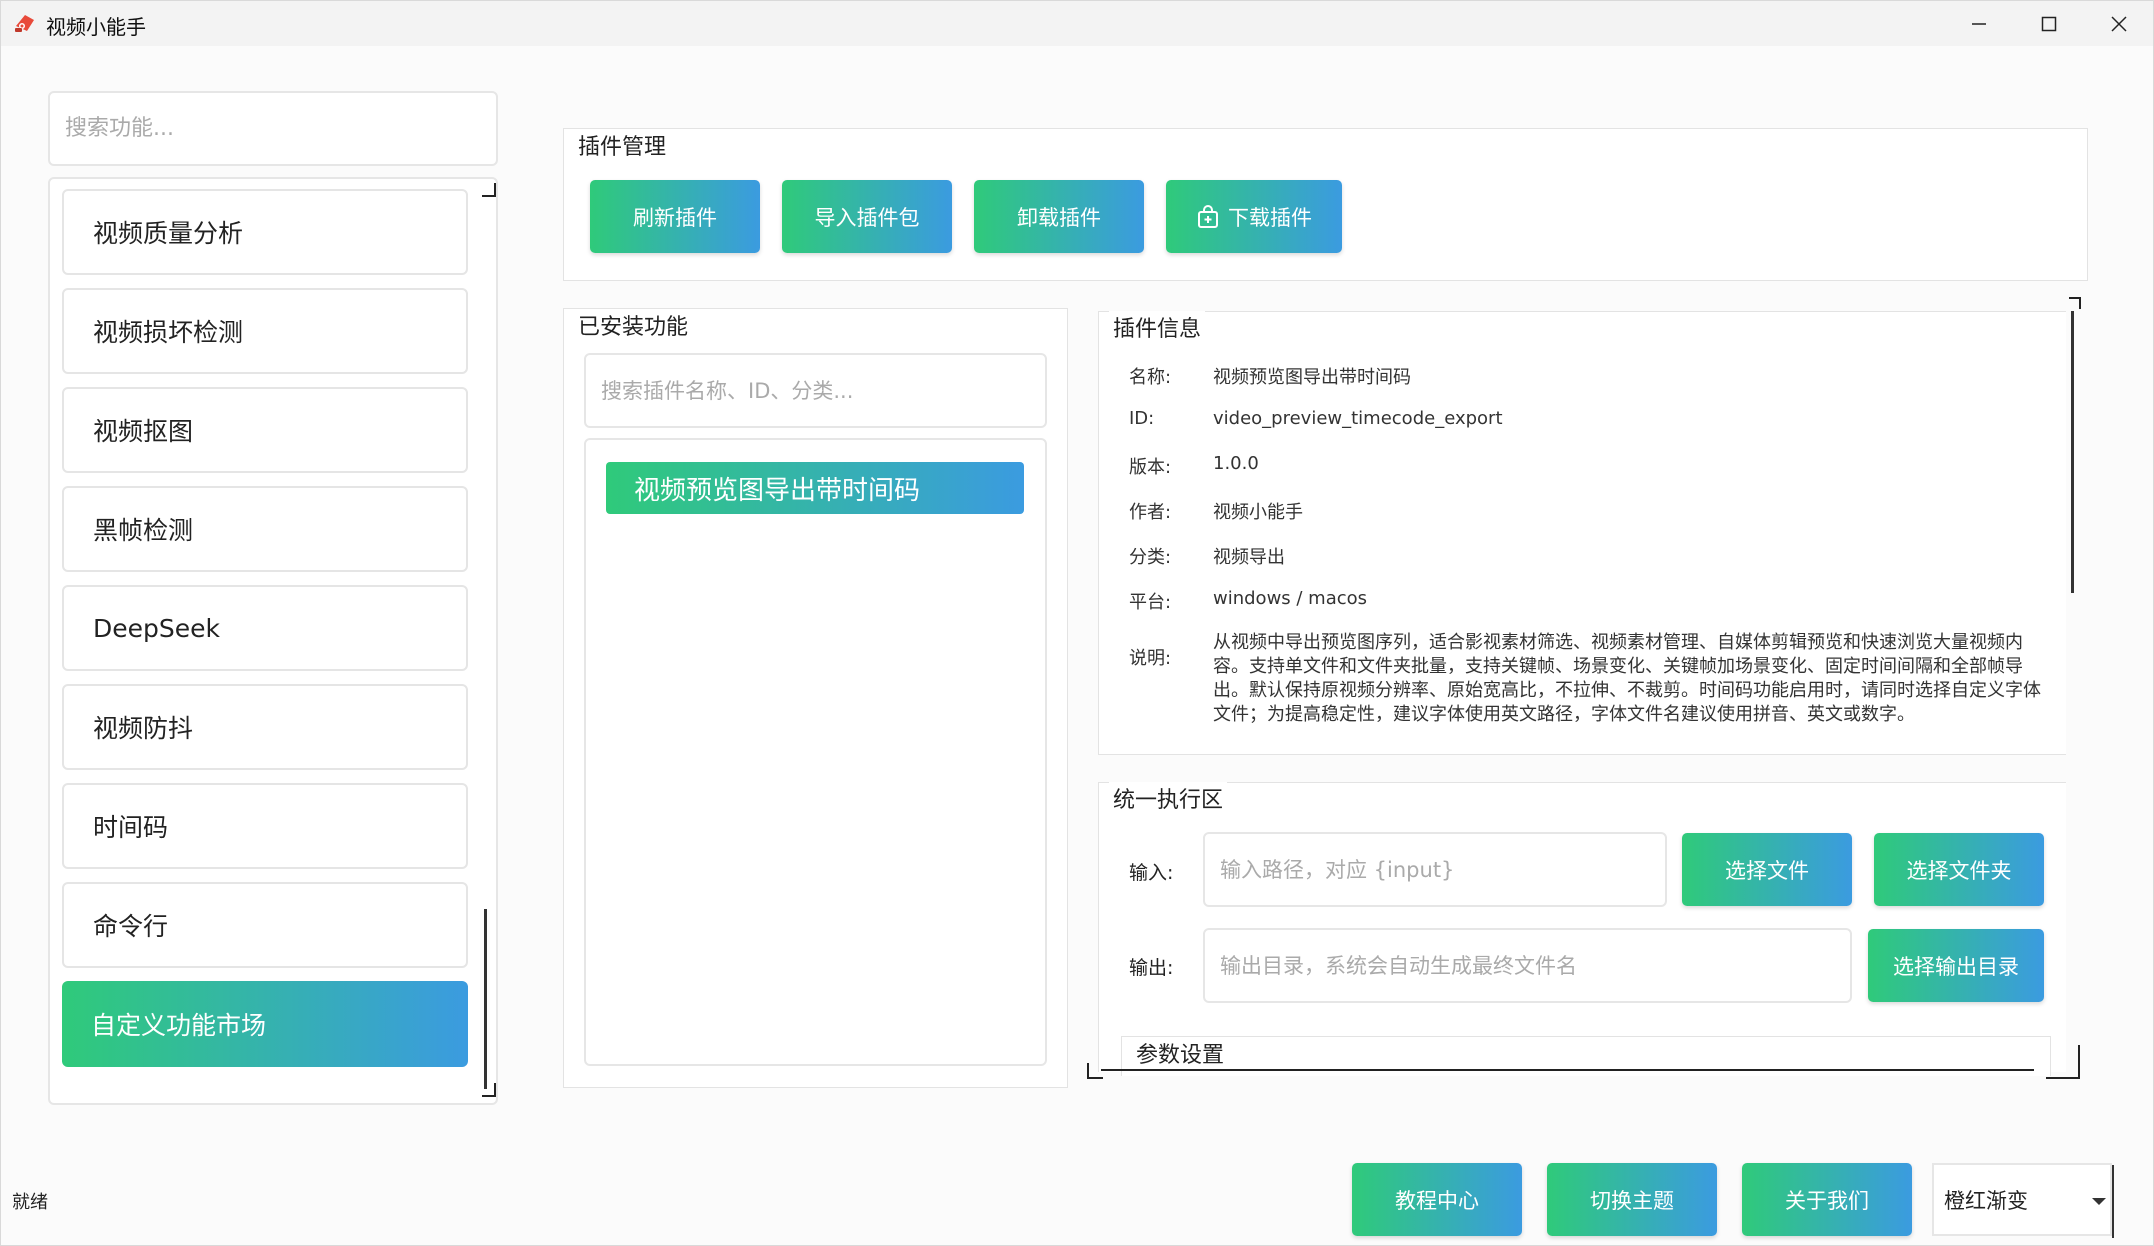  I want to click on download-plugin-label: 下载插件, so click(1270, 217).